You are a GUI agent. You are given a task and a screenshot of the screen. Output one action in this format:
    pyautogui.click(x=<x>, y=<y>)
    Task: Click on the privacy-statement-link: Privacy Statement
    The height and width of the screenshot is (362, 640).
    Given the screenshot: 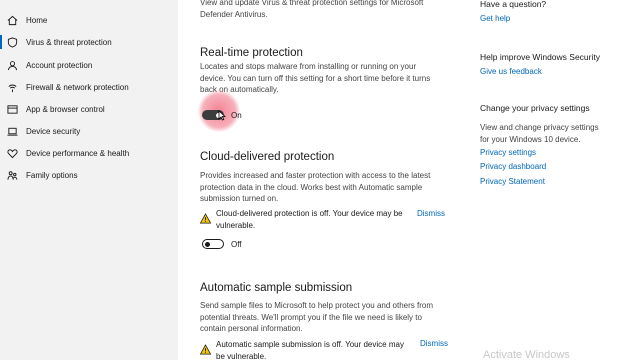 What is the action you would take?
    pyautogui.click(x=512, y=181)
    